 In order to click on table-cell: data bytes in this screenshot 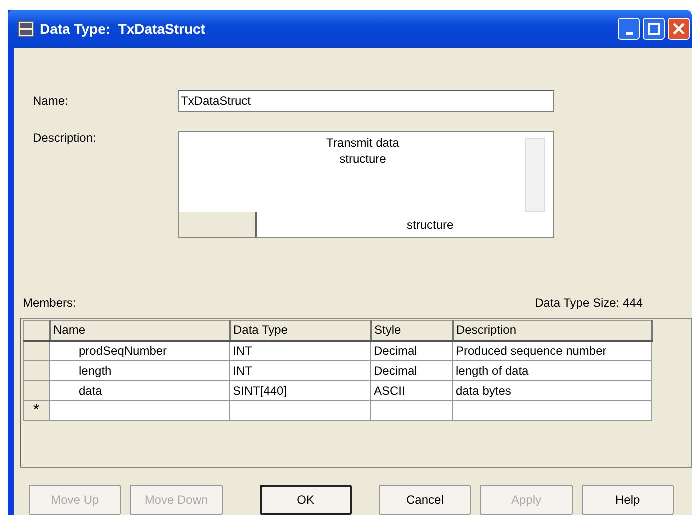, I will do `click(552, 390)`.